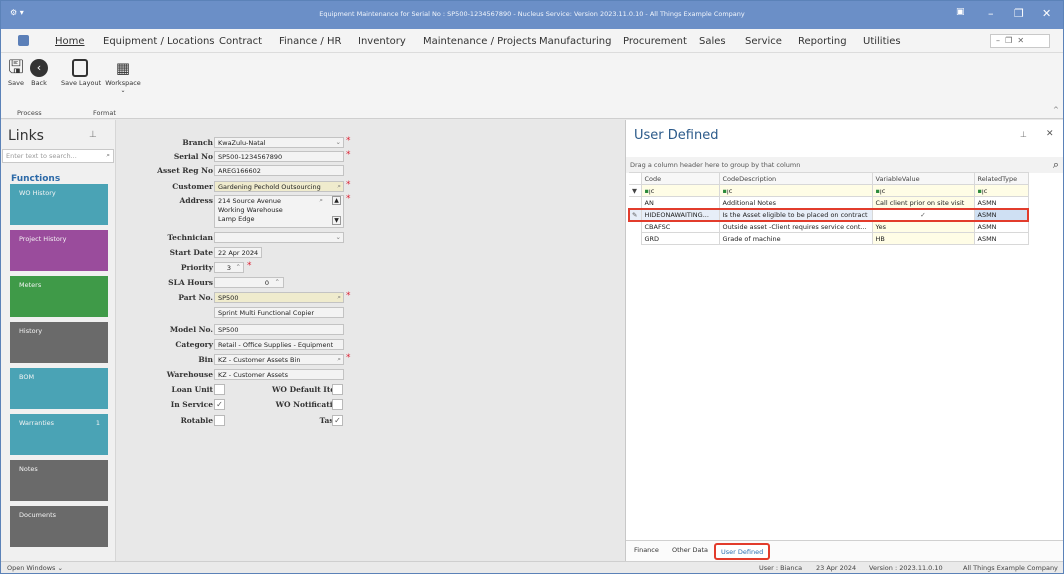  Describe the element at coordinates (1056, 110) in the screenshot. I see `collapse-ribbon-icon: ^` at that location.